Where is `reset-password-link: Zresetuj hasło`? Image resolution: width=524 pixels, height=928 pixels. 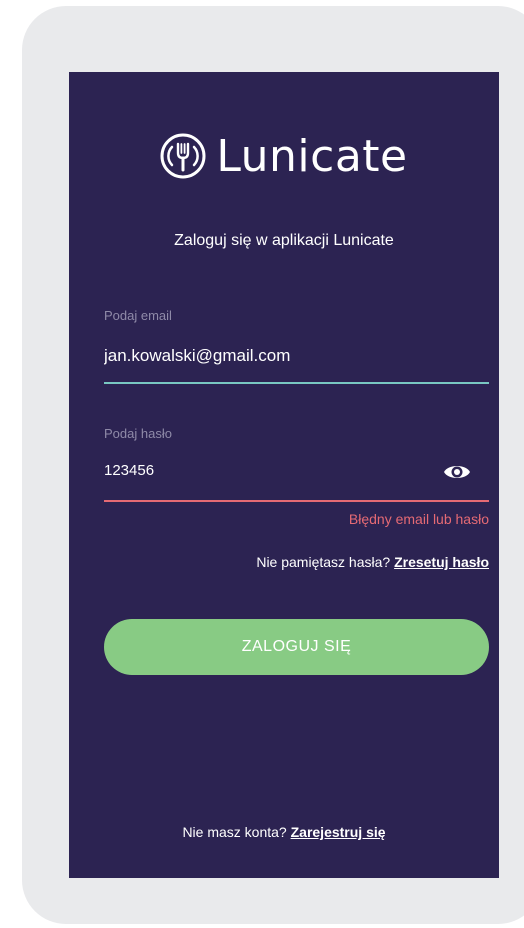
reset-password-link: Zresetuj hasło is located at coordinates (441, 562).